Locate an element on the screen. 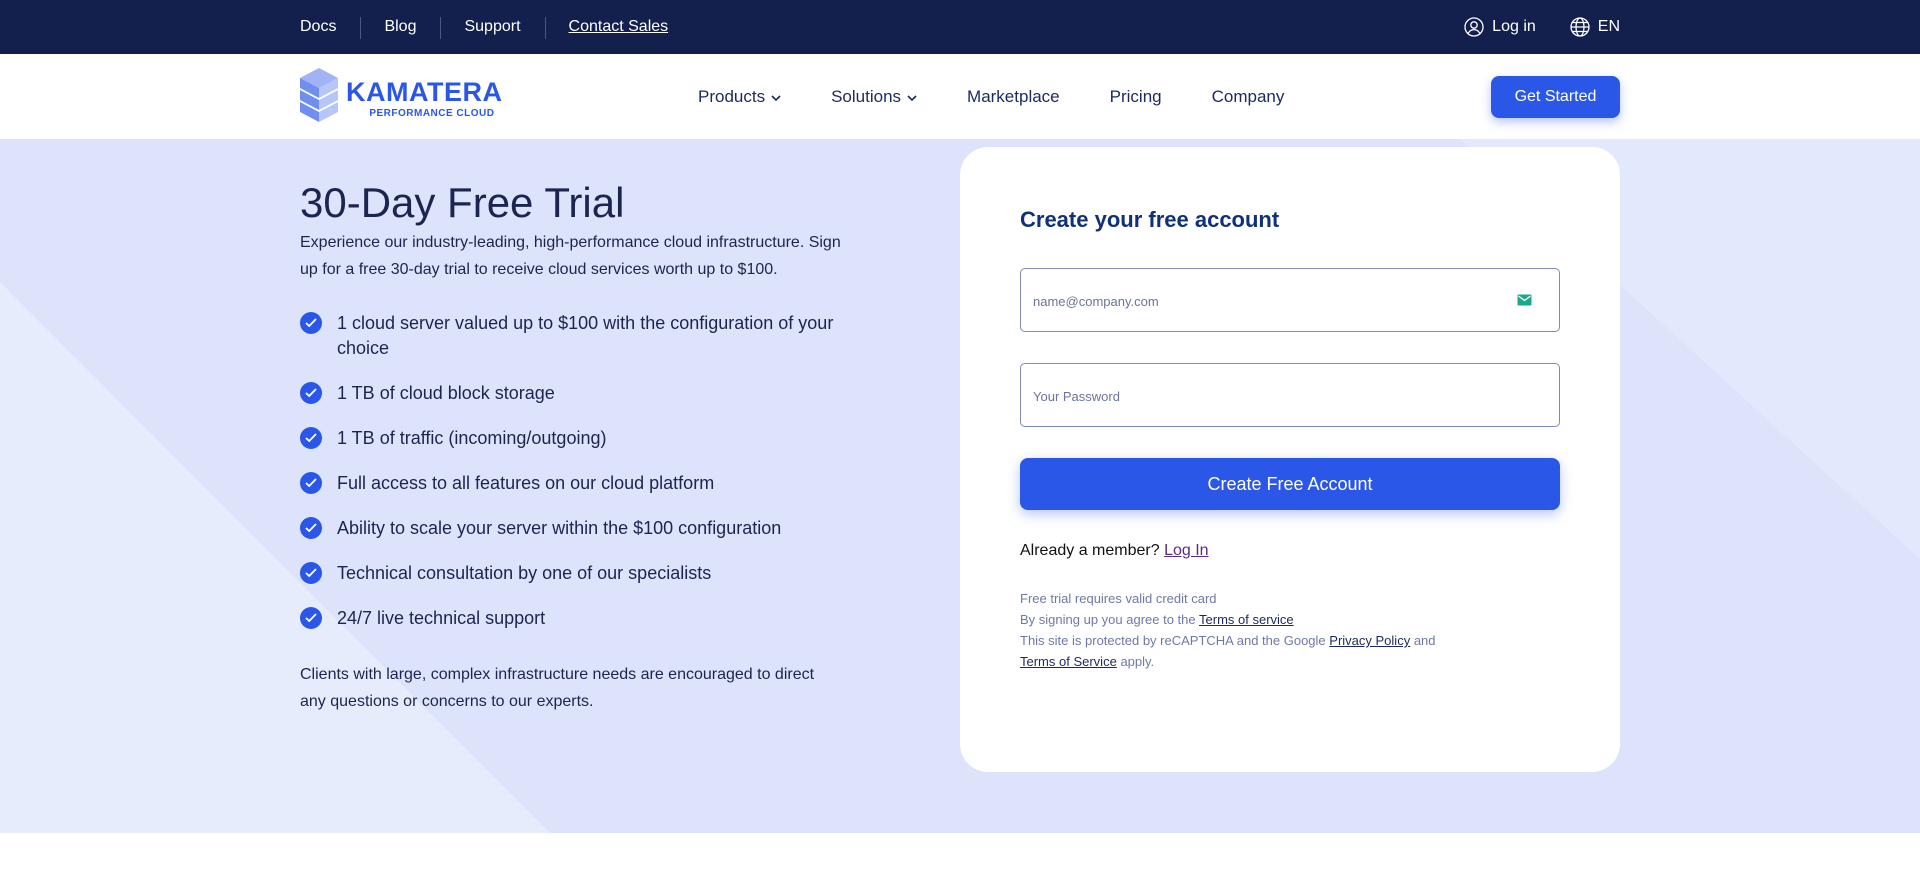 The height and width of the screenshot is (891, 1920). terms-of-service-link: Terms of service is located at coordinates (1246, 619).